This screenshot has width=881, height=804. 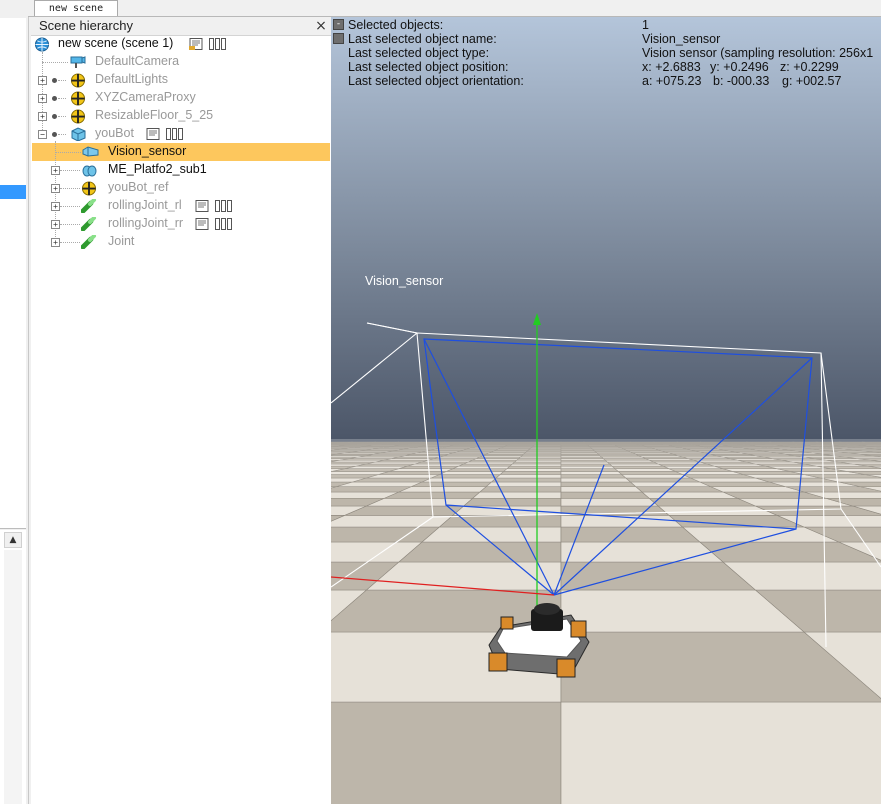 I want to click on tree-item-label: ResizableFloor_5_25, so click(x=154, y=115).